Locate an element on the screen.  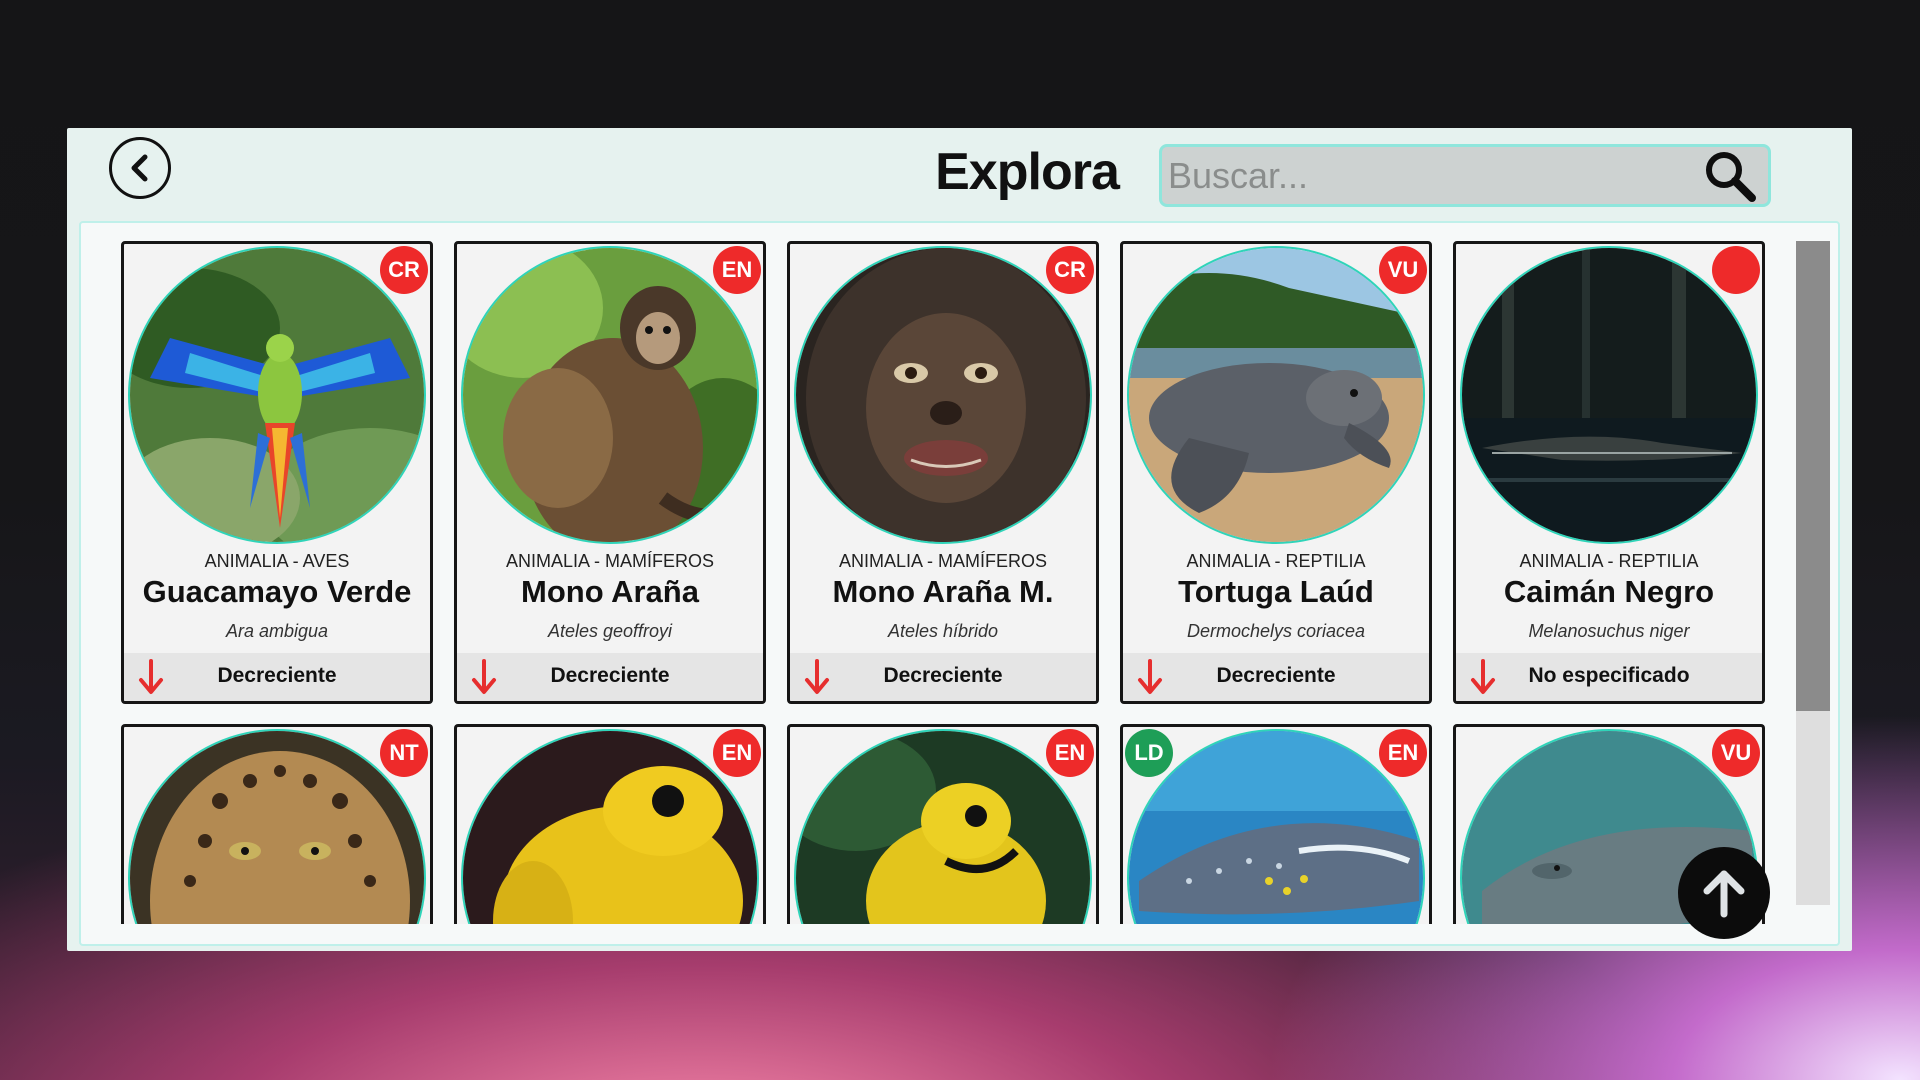
search-box is located at coordinates (1465, 175).